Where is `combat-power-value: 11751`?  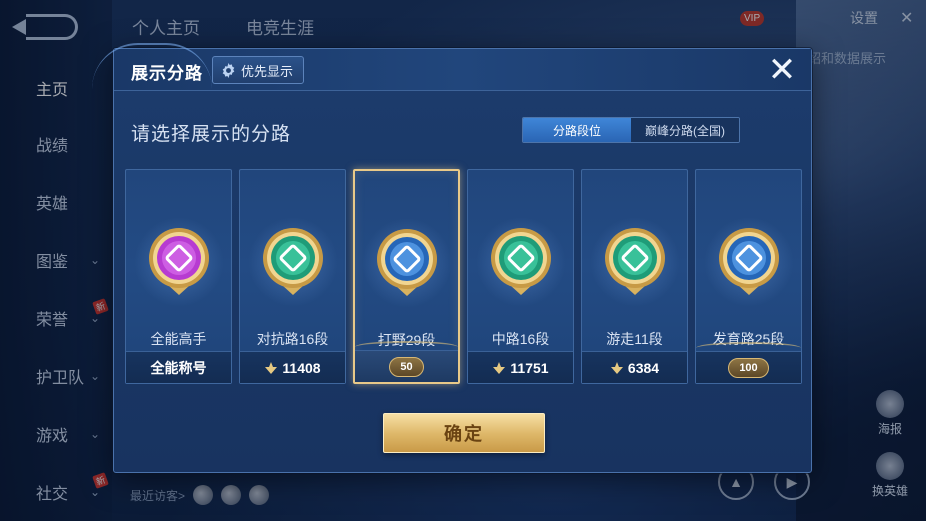 combat-power-value: 11751 is located at coordinates (529, 367).